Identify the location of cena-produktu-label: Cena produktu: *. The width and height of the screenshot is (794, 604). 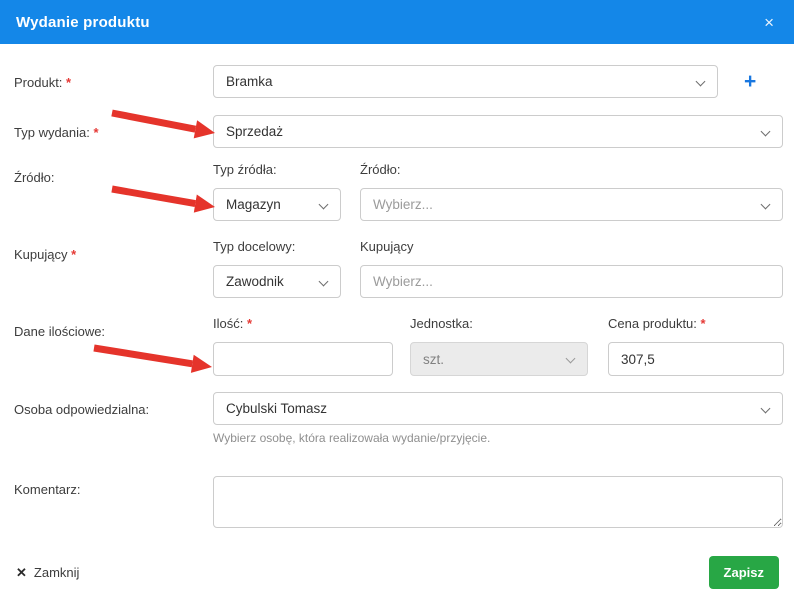
(657, 323).